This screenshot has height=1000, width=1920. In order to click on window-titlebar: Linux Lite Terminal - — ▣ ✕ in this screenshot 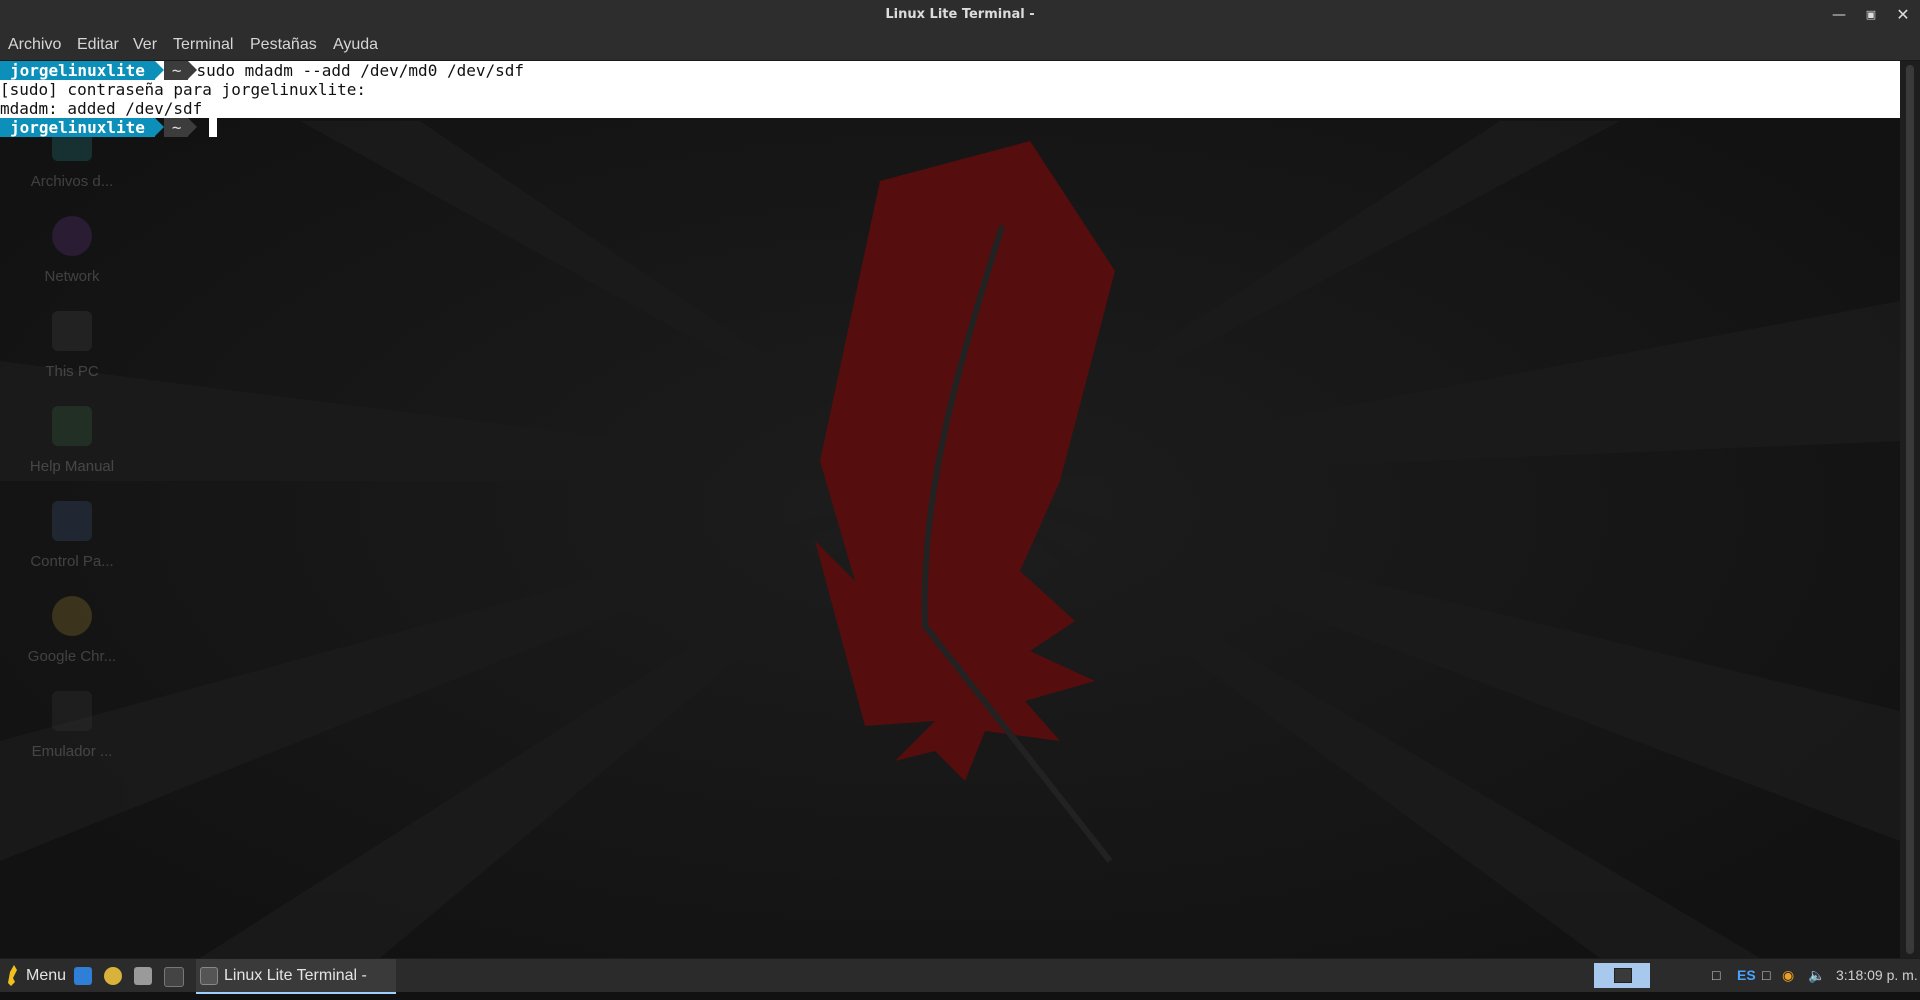, I will do `click(960, 15)`.